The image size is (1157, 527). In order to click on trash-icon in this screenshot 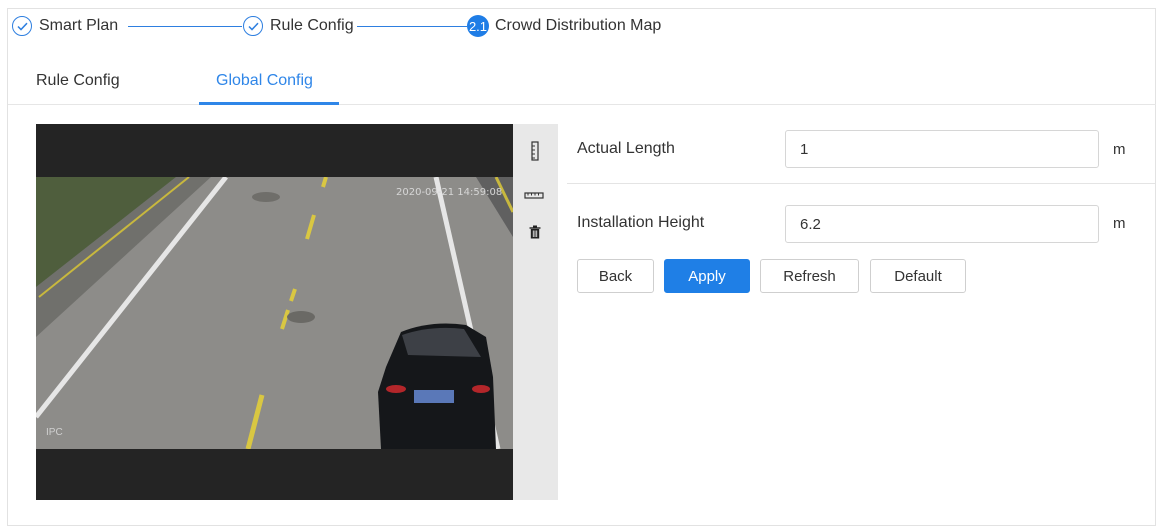, I will do `click(535, 232)`.